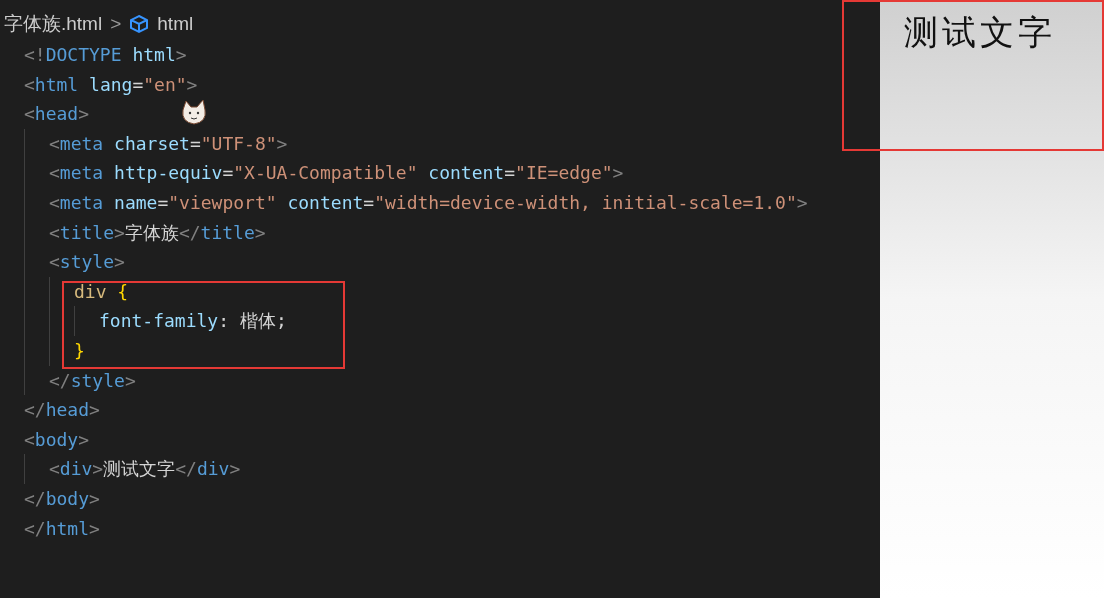  I want to click on preview-text: 测试文字, so click(980, 32).